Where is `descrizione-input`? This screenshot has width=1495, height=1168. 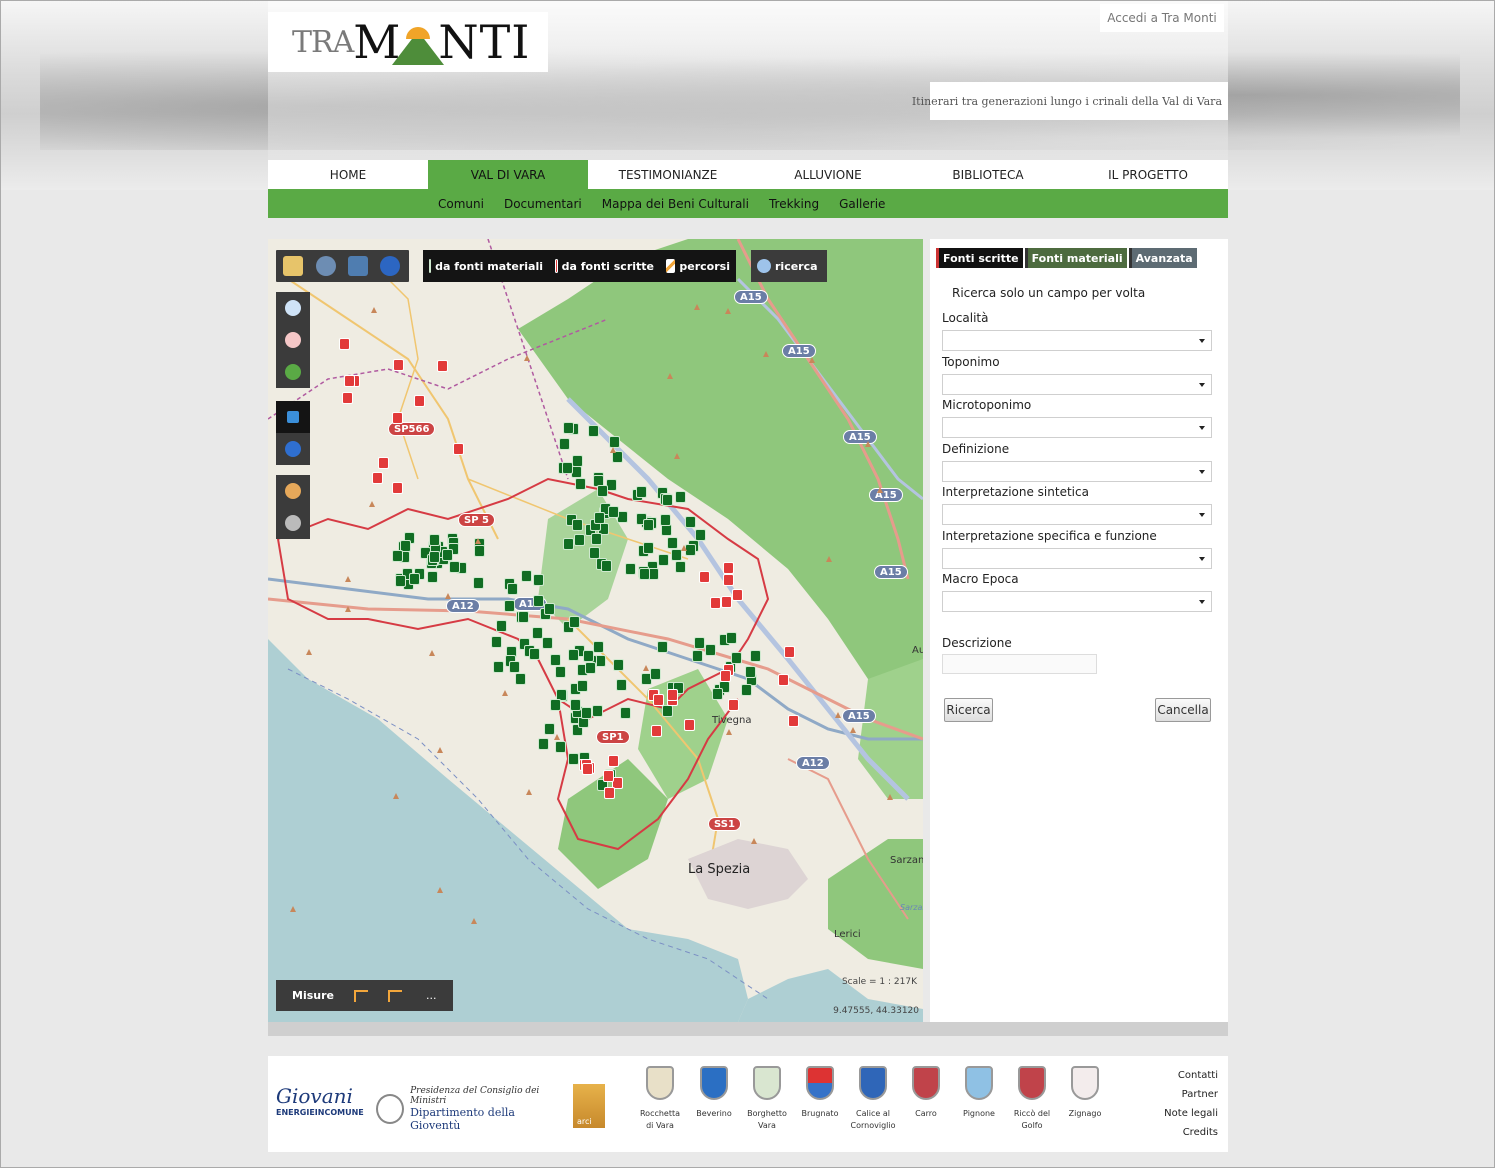 descrizione-input is located at coordinates (1019, 664).